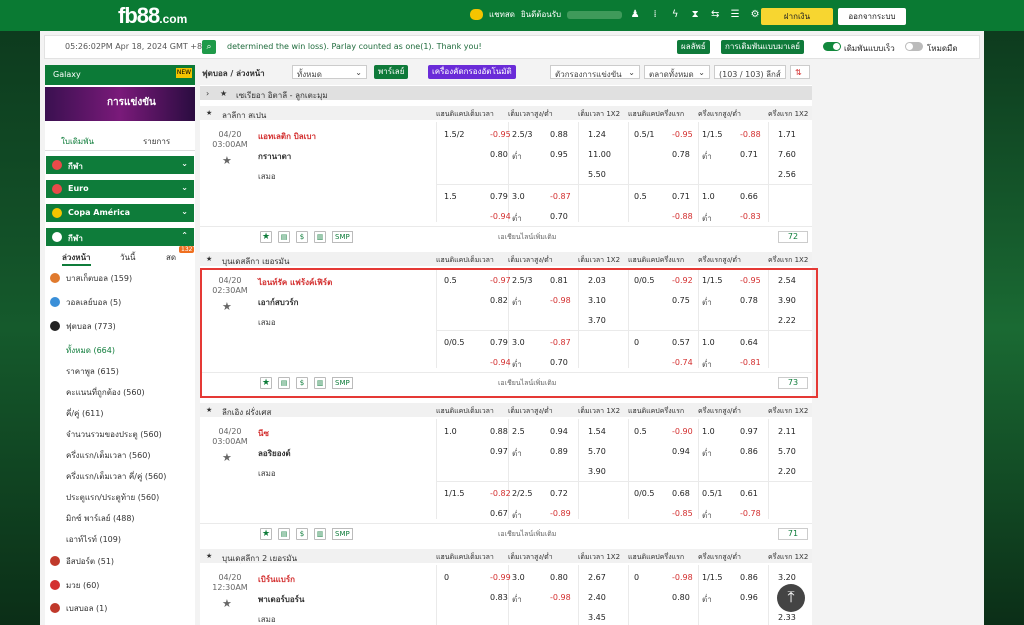  What do you see at coordinates (832, 46) in the screenshot?
I see `quick-bet-toggle` at bounding box center [832, 46].